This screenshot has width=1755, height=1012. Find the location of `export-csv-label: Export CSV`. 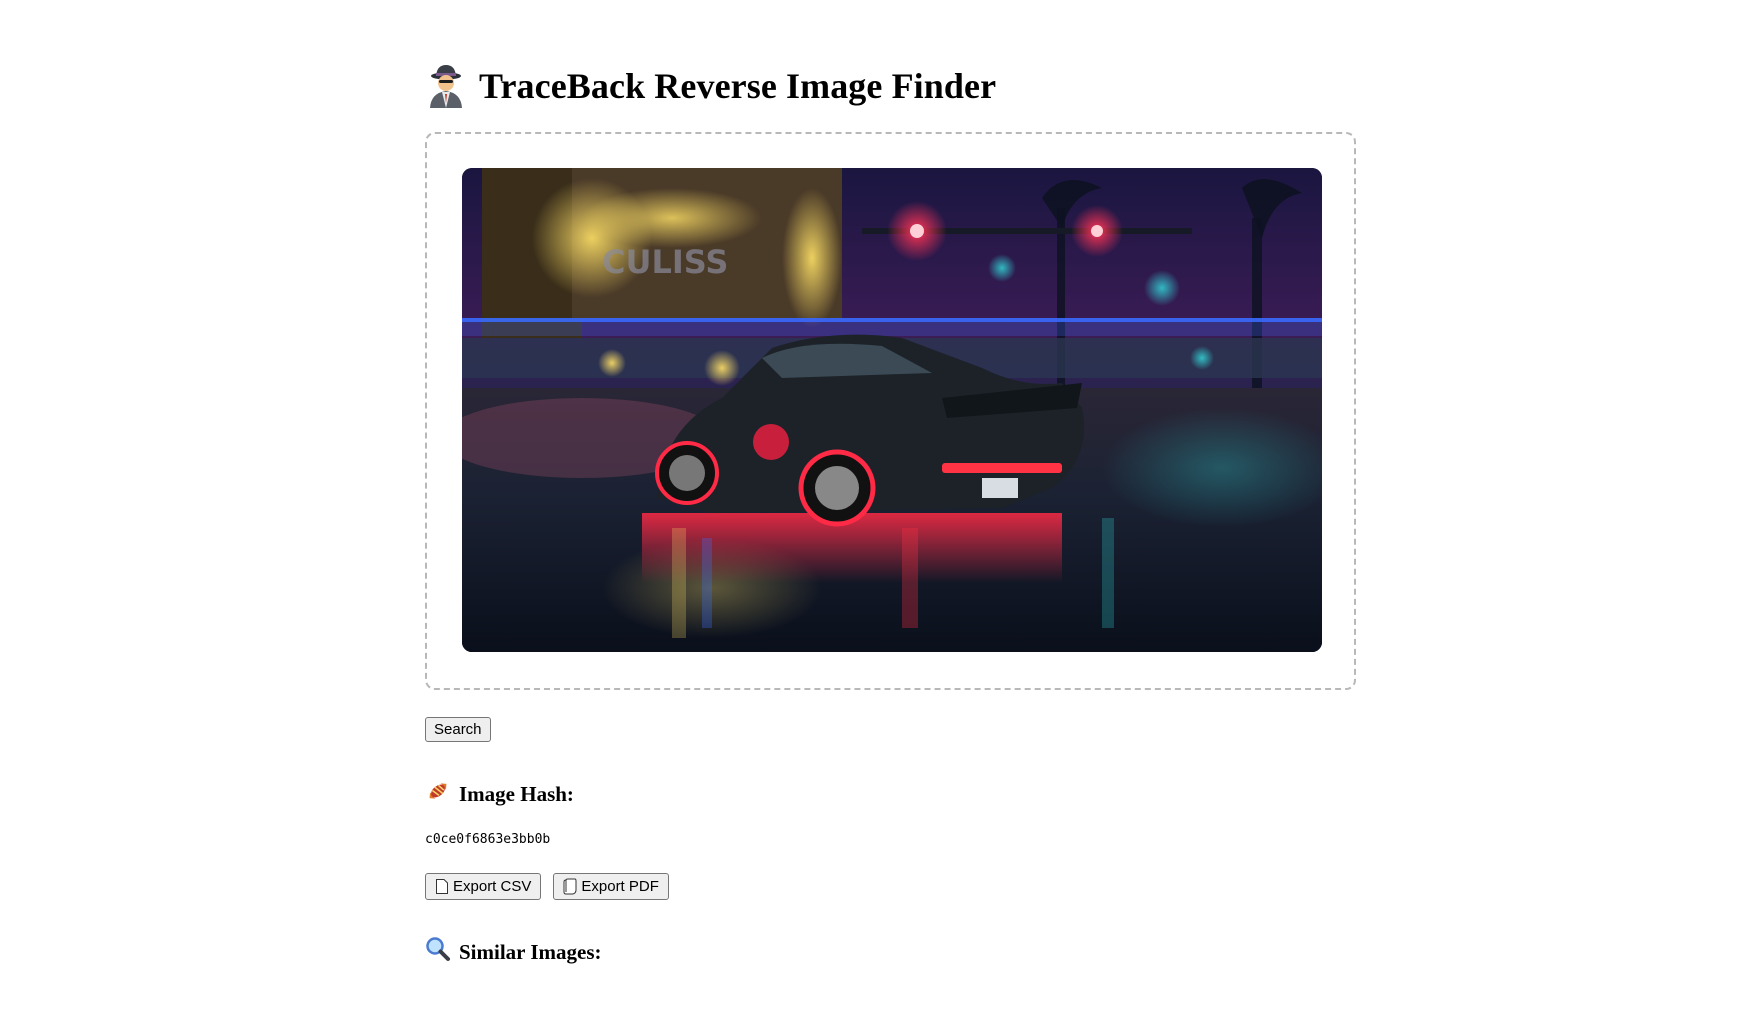

export-csv-label: Export CSV is located at coordinates (492, 886).